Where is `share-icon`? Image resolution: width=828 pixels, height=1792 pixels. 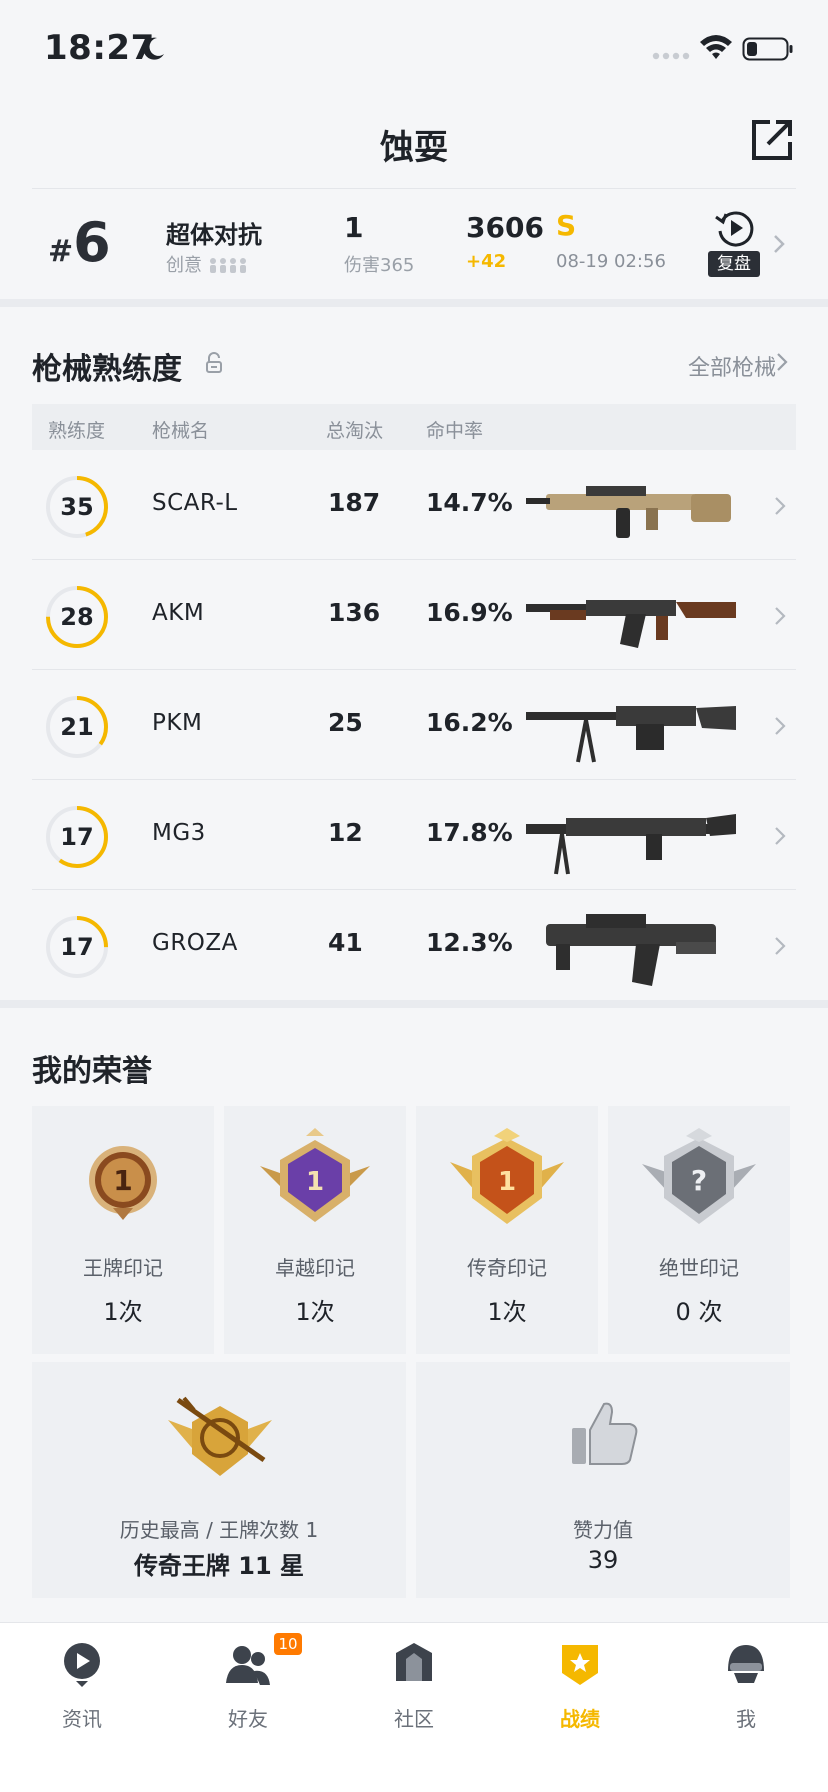
share-icon is located at coordinates (772, 140).